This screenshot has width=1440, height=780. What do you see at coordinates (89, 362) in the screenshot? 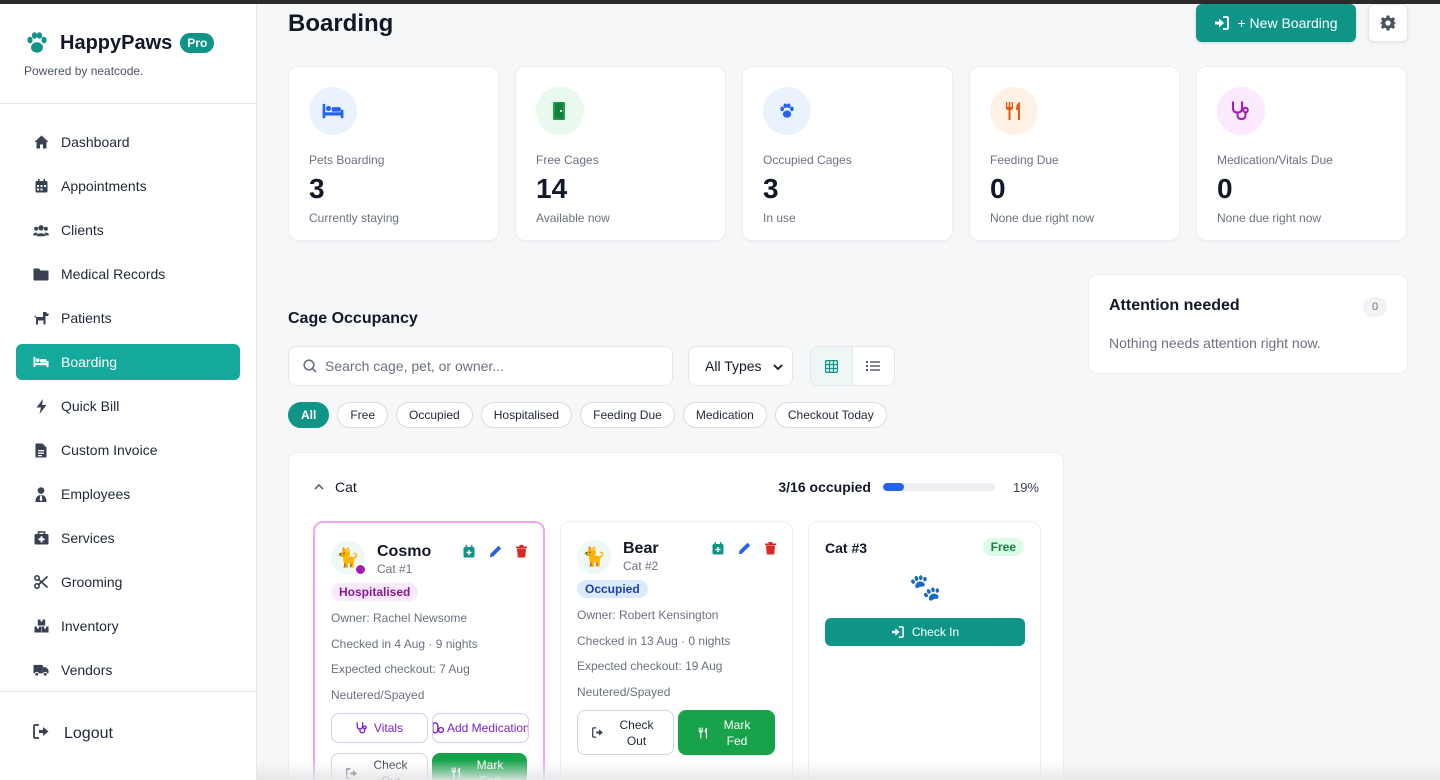
I see `sidebar-item-label: Boarding` at bounding box center [89, 362].